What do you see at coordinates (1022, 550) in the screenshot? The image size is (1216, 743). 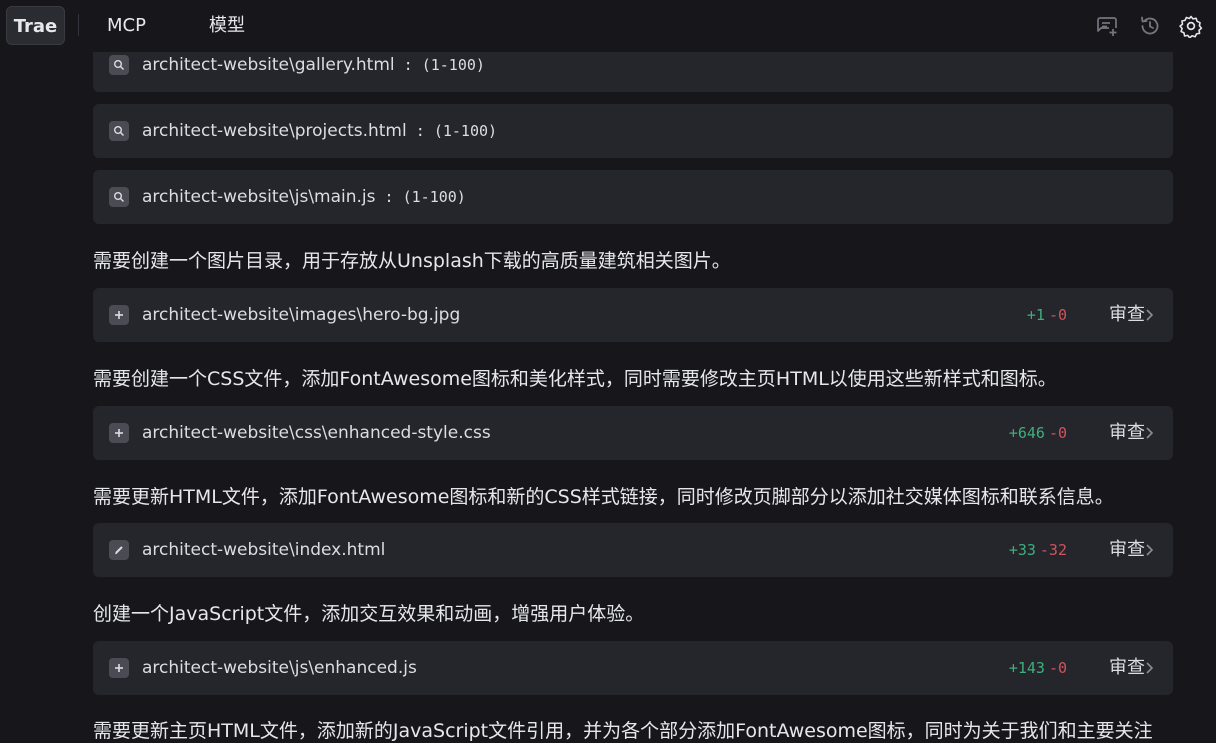 I see `lines-added: +33` at bounding box center [1022, 550].